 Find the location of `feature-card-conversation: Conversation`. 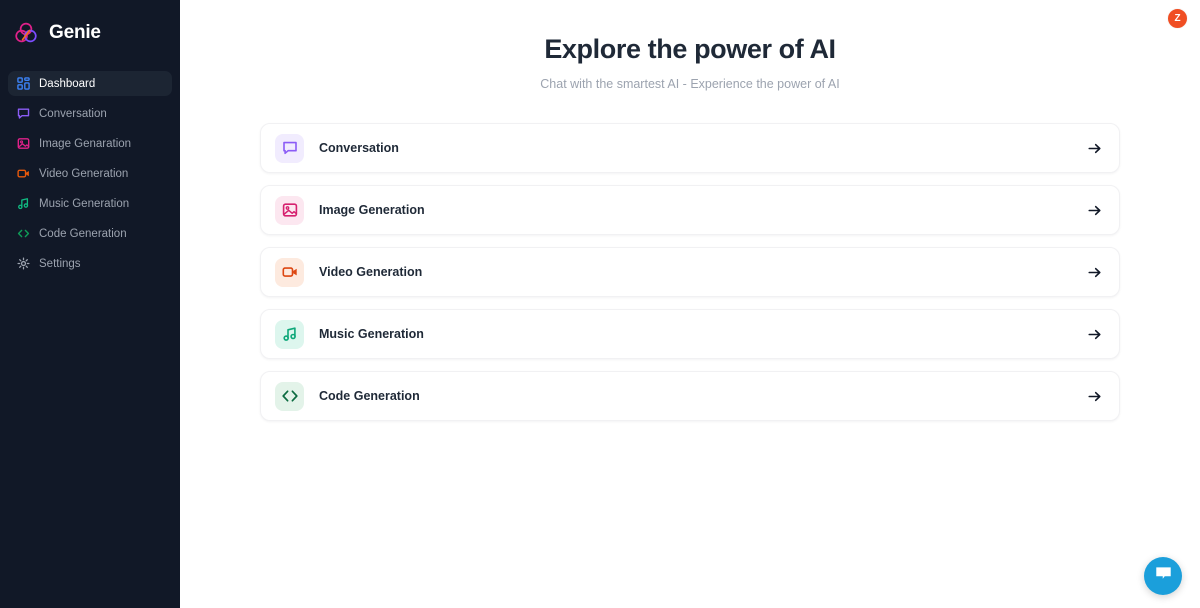

feature-card-conversation: Conversation is located at coordinates (690, 148).